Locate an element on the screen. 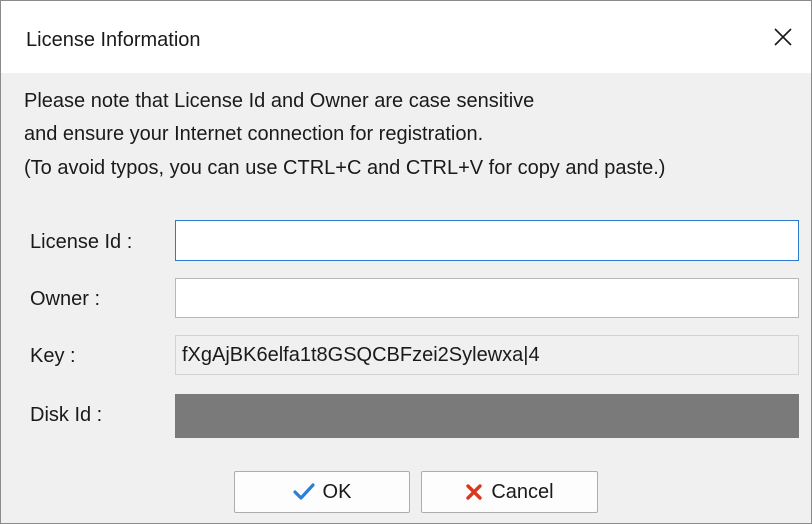 The width and height of the screenshot is (812, 524). close-button is located at coordinates (783, 37).